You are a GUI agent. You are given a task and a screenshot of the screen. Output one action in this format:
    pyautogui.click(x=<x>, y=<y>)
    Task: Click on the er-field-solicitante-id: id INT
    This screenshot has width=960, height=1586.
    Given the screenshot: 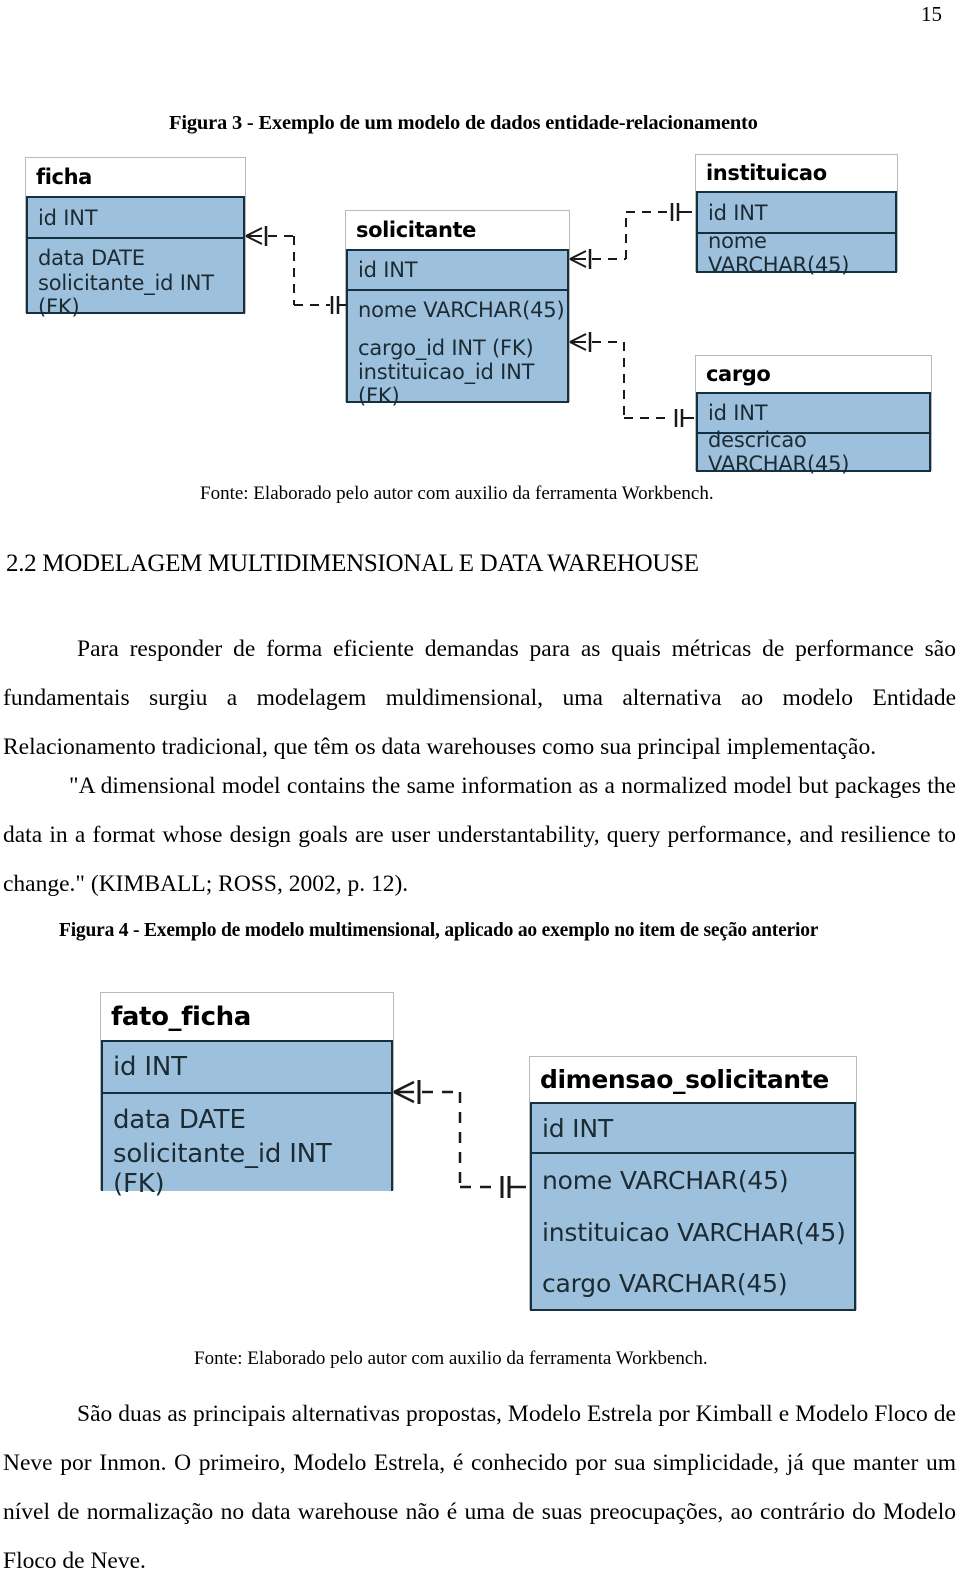 What is the action you would take?
    pyautogui.click(x=457, y=271)
    